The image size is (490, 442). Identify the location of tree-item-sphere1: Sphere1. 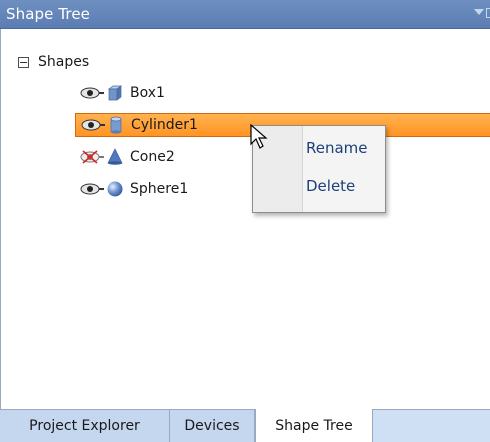
(131, 189).